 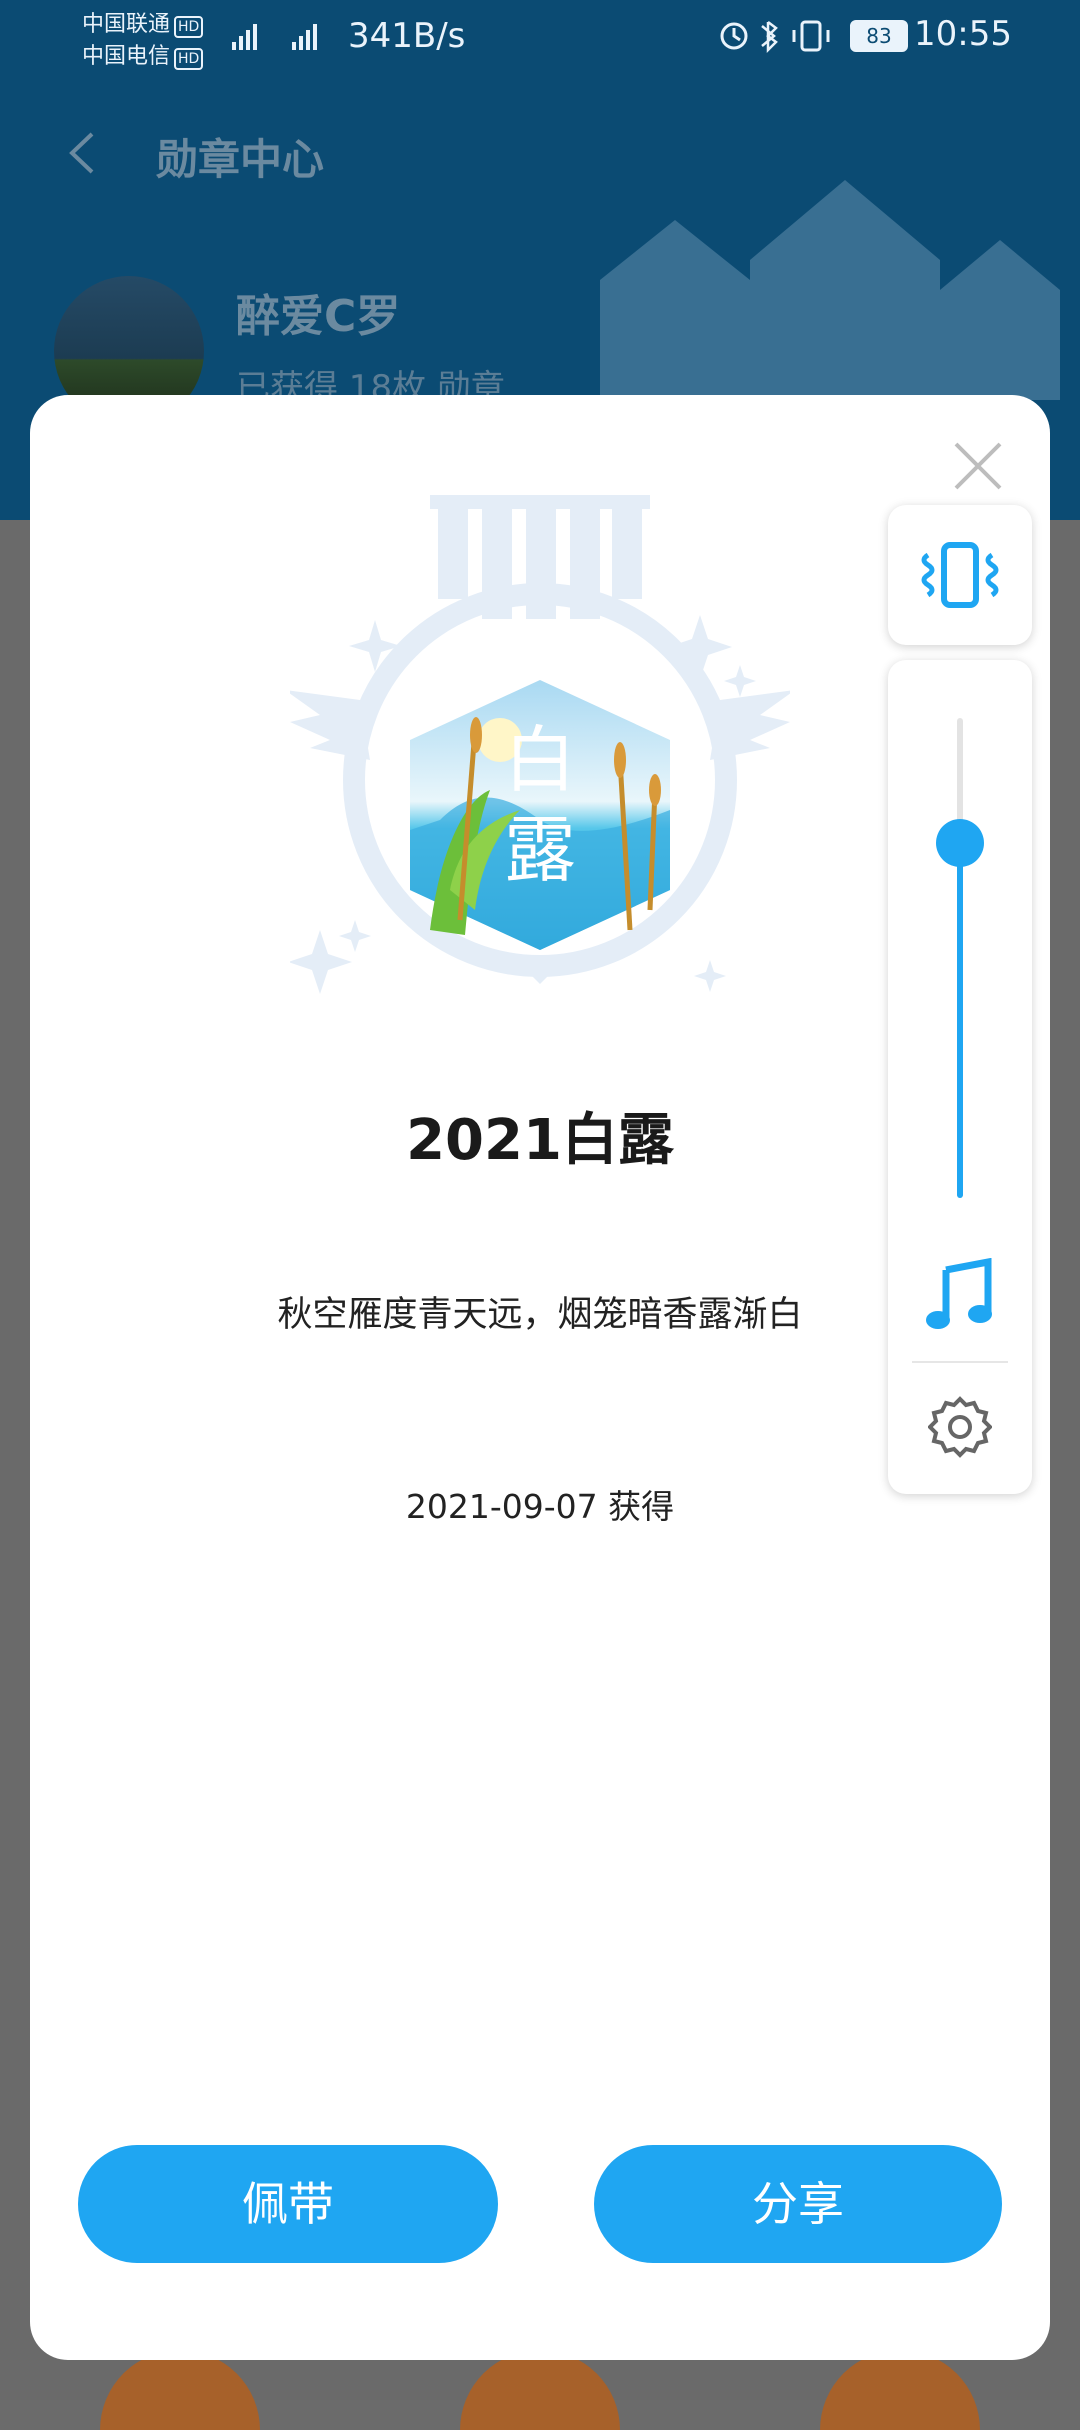 What do you see at coordinates (82, 153) in the screenshot?
I see `back-icon` at bounding box center [82, 153].